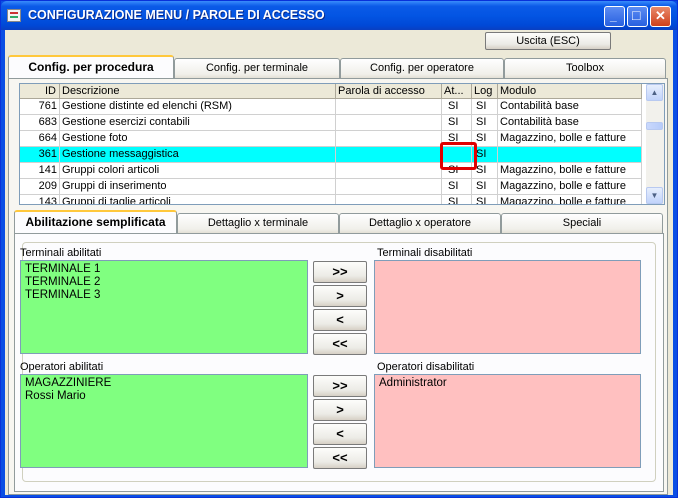  Describe the element at coordinates (257, 68) in the screenshot. I see `tab-config-terminale: Config. per terminale` at that location.